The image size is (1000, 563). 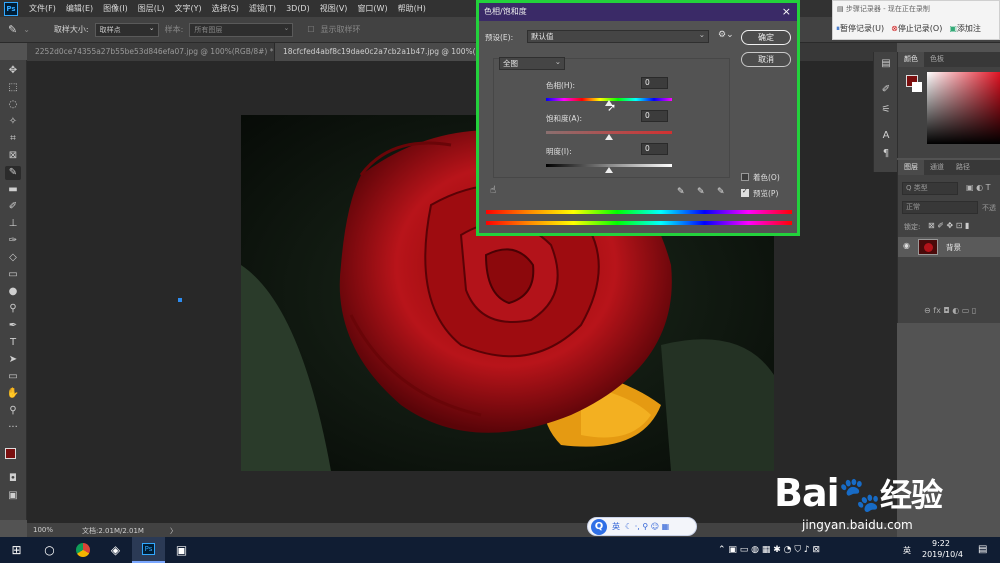 What do you see at coordinates (13, 258) in the screenshot?
I see `eraser-tool-icon: ◇` at bounding box center [13, 258].